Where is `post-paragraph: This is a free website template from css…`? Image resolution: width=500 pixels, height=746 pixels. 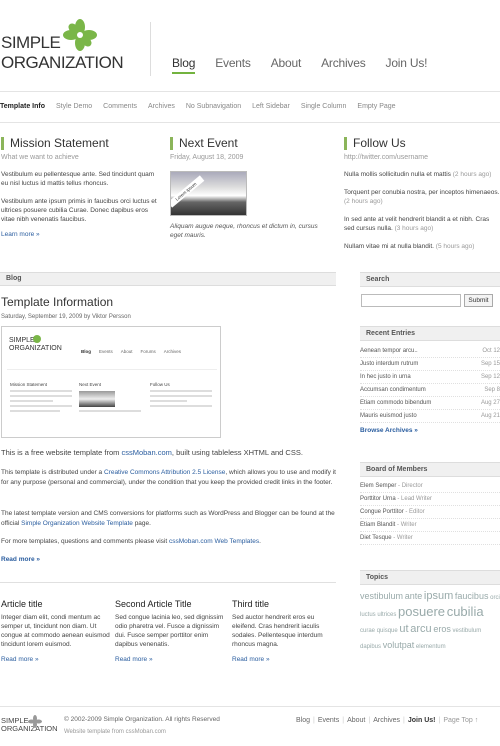 post-paragraph: This is a free website template from css… is located at coordinates (152, 452).